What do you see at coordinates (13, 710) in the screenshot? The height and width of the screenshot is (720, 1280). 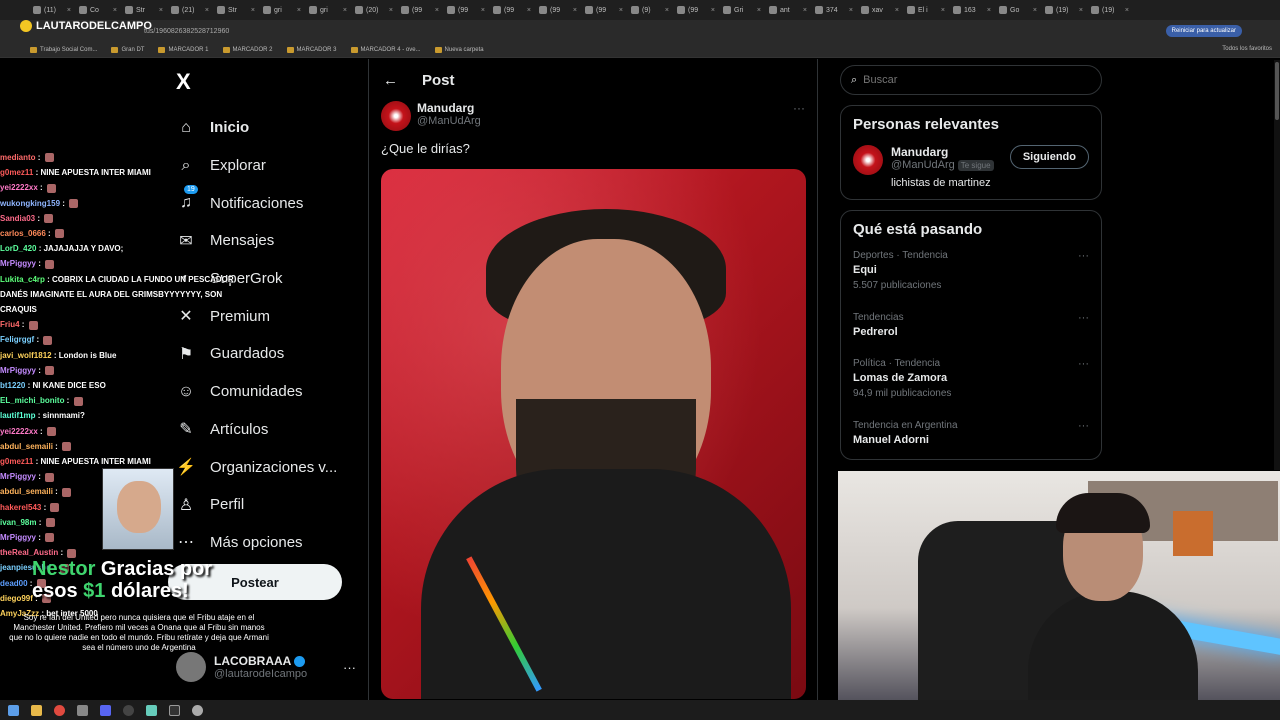 I see `start-icon` at bounding box center [13, 710].